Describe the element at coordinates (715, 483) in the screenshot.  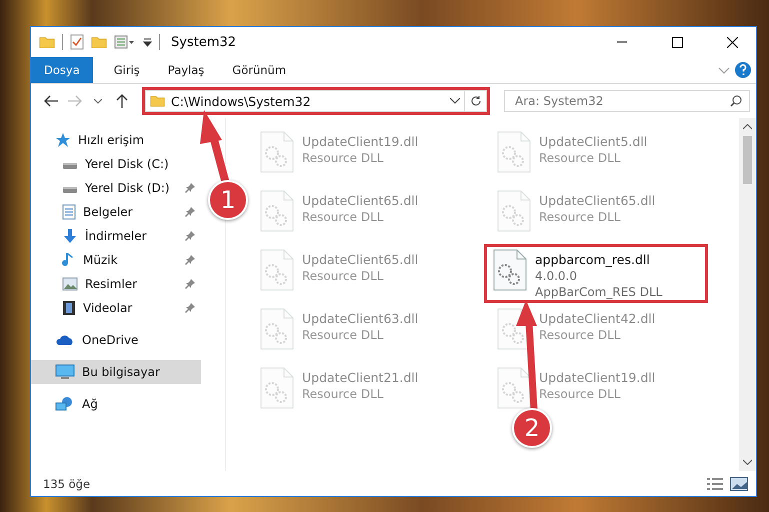
I see `details-view-icon` at that location.